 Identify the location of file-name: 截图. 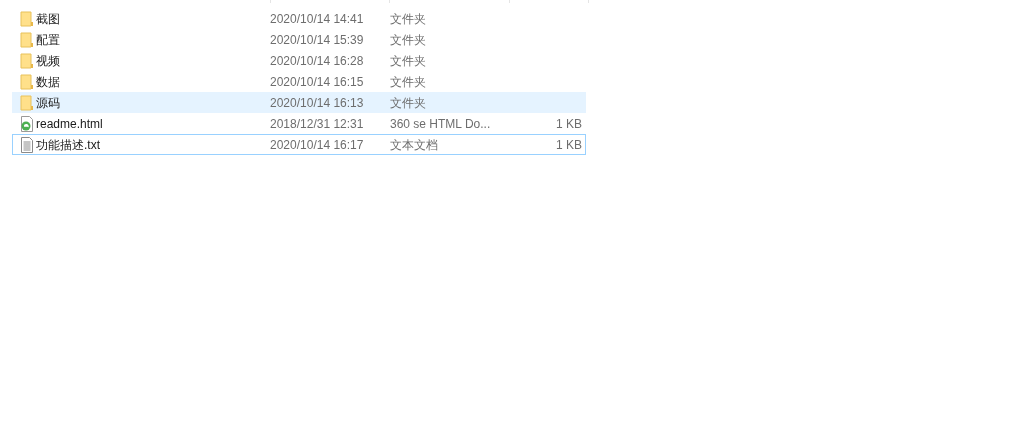
(48, 19).